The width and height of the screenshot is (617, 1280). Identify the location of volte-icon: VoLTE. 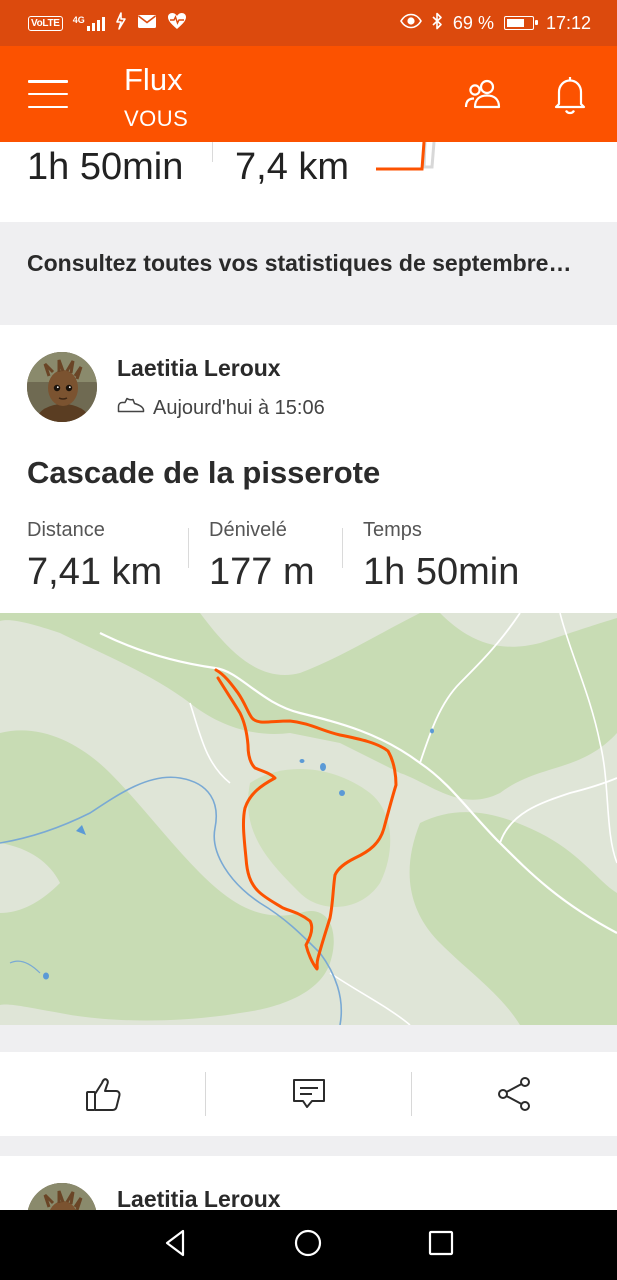
(45, 23).